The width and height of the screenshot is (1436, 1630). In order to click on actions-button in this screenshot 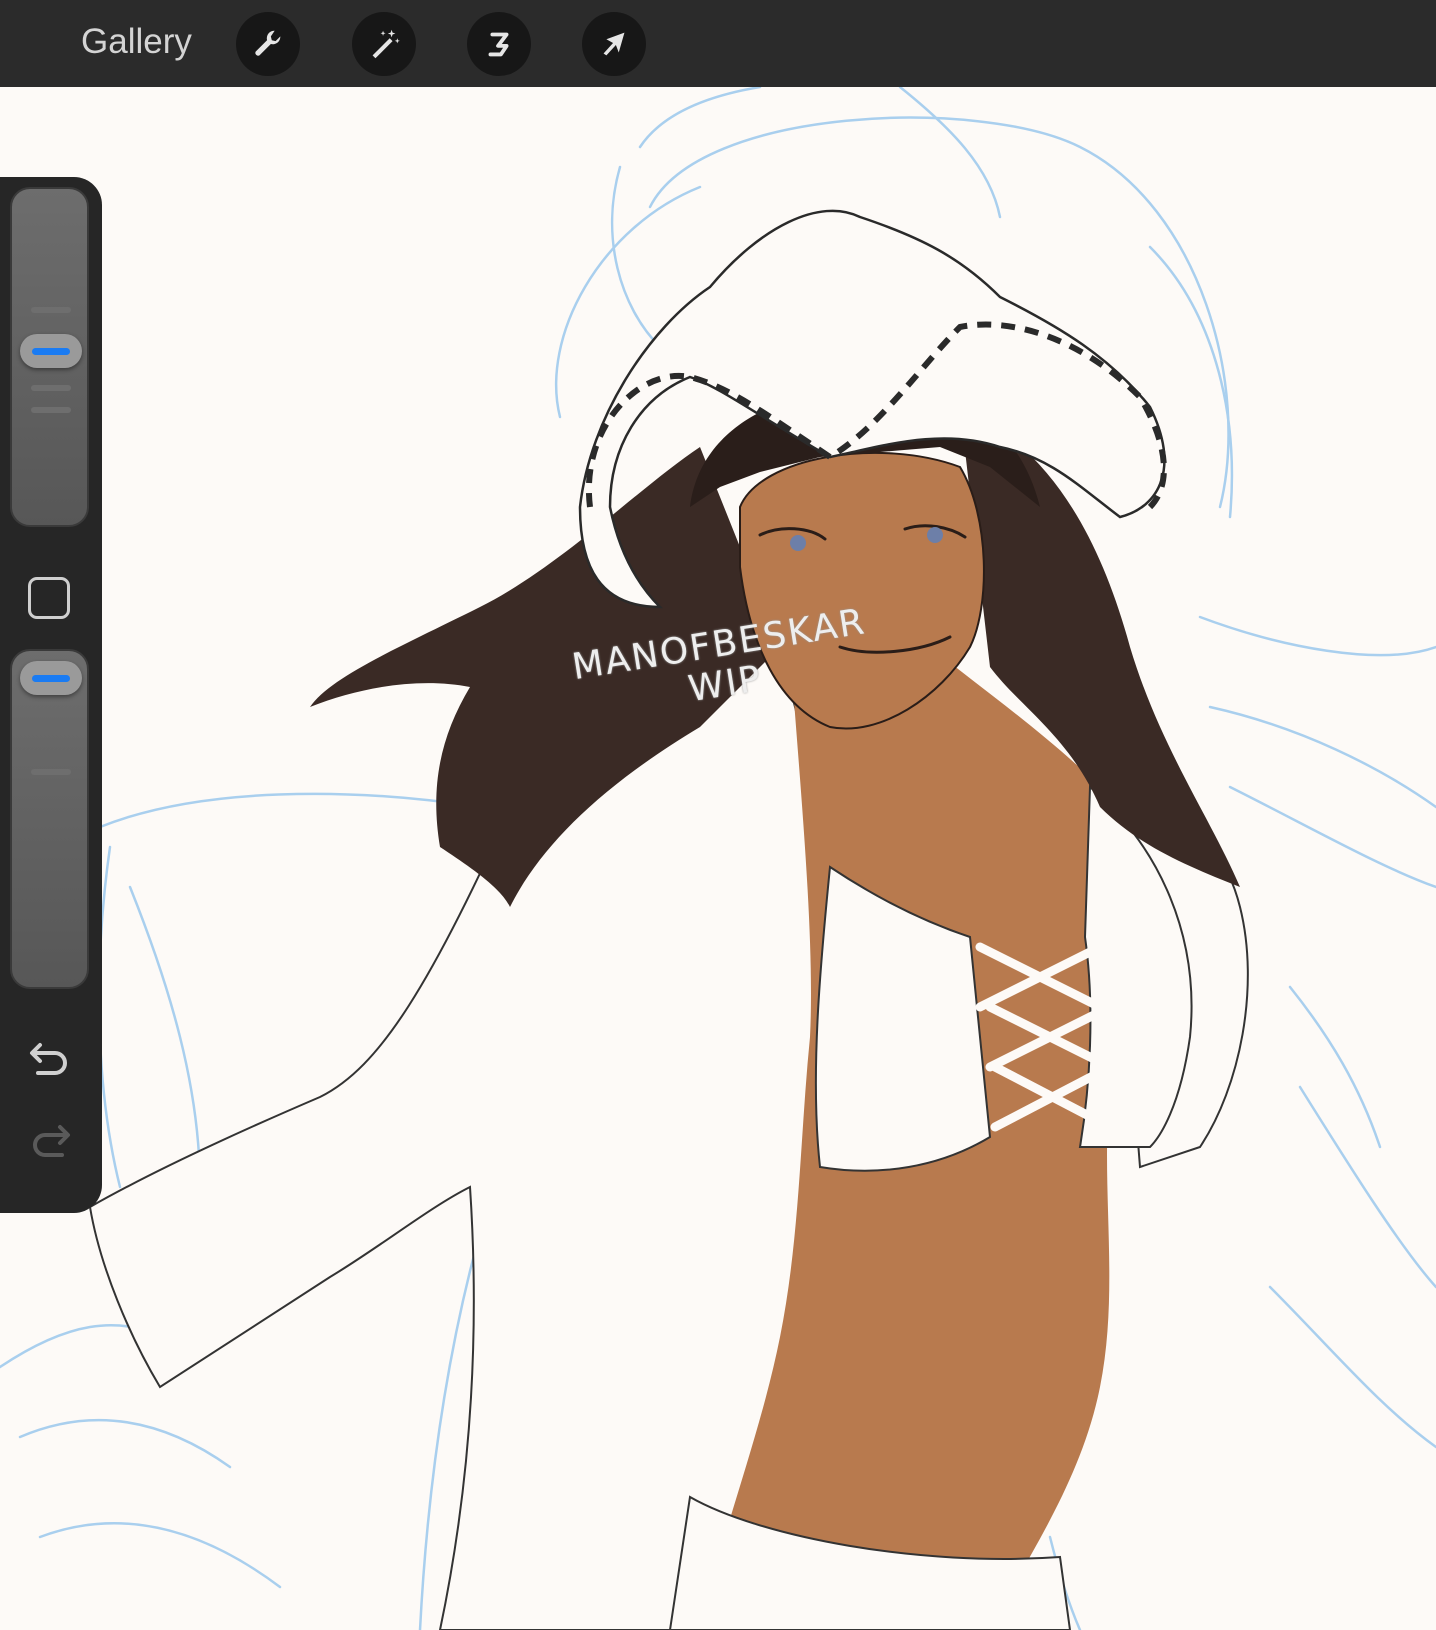, I will do `click(268, 44)`.